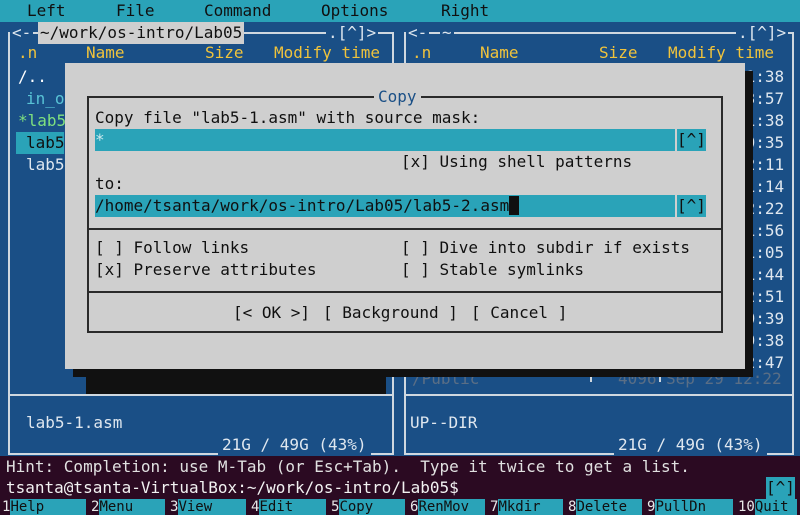  I want to click on left-panel-path: ~/work/os-intro/Lab05, so click(141, 33).